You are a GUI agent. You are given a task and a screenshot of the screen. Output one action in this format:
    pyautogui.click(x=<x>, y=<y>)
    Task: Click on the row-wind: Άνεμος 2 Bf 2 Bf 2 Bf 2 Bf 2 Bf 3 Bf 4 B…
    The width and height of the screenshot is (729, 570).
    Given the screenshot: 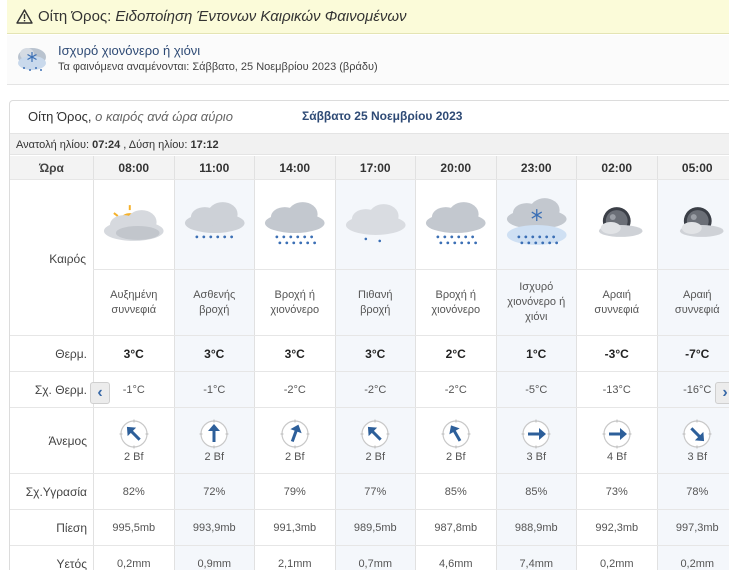 What is the action you would take?
    pyautogui.click(x=369, y=441)
    